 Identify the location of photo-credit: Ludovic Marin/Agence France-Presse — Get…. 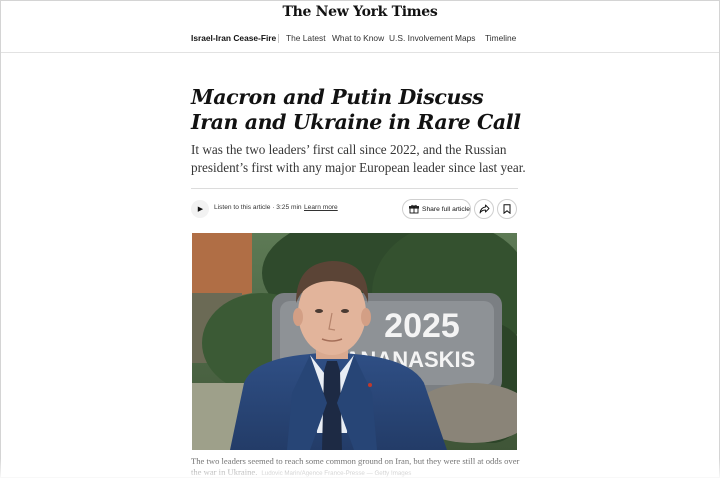
(336, 473).